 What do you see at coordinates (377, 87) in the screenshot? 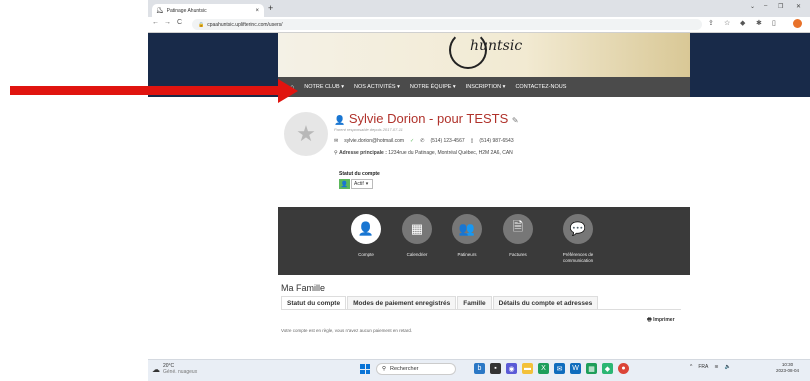
I see `nav-item-activities: NOS ACTIVITÉS ▾` at bounding box center [377, 87].